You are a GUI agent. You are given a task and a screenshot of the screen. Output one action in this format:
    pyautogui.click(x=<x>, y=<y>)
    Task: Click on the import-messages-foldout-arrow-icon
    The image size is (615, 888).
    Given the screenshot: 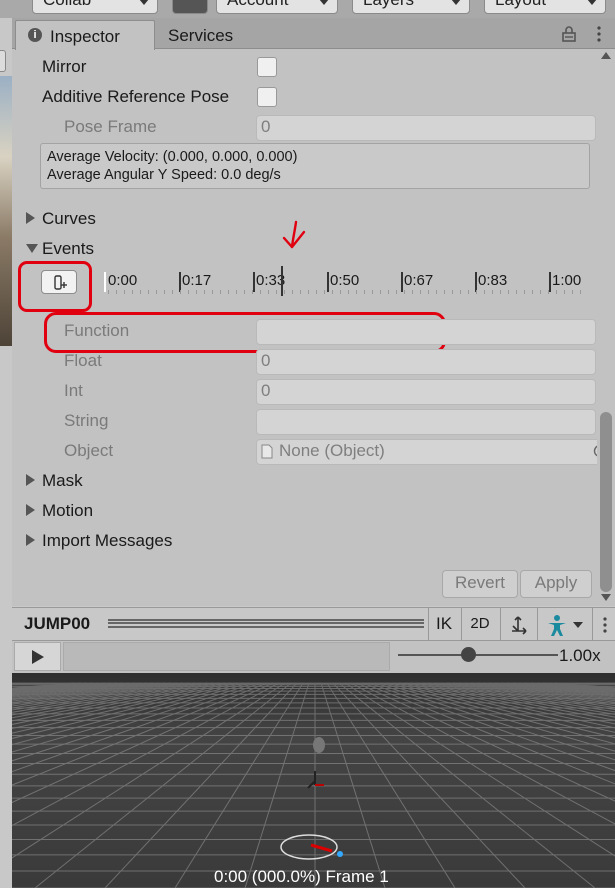 What is the action you would take?
    pyautogui.click(x=30, y=540)
    